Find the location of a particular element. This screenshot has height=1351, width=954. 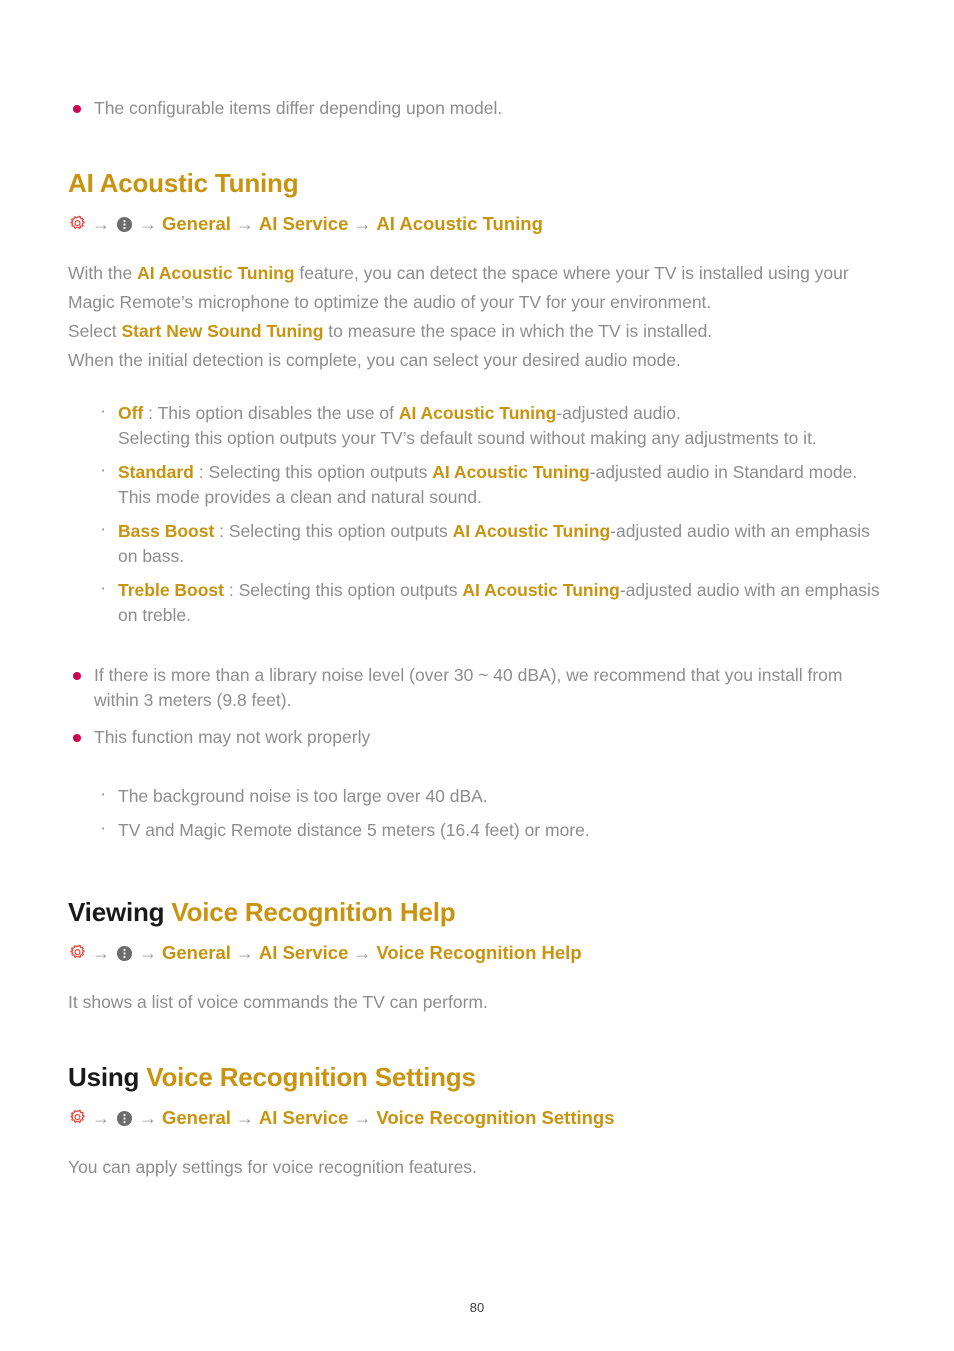

option-desc: -adjusted audio. is located at coordinates (618, 413).